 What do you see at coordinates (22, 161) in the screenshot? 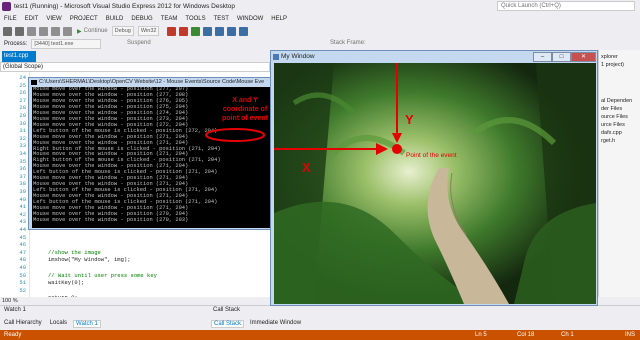
I see `line-number: 35` at bounding box center [22, 161].